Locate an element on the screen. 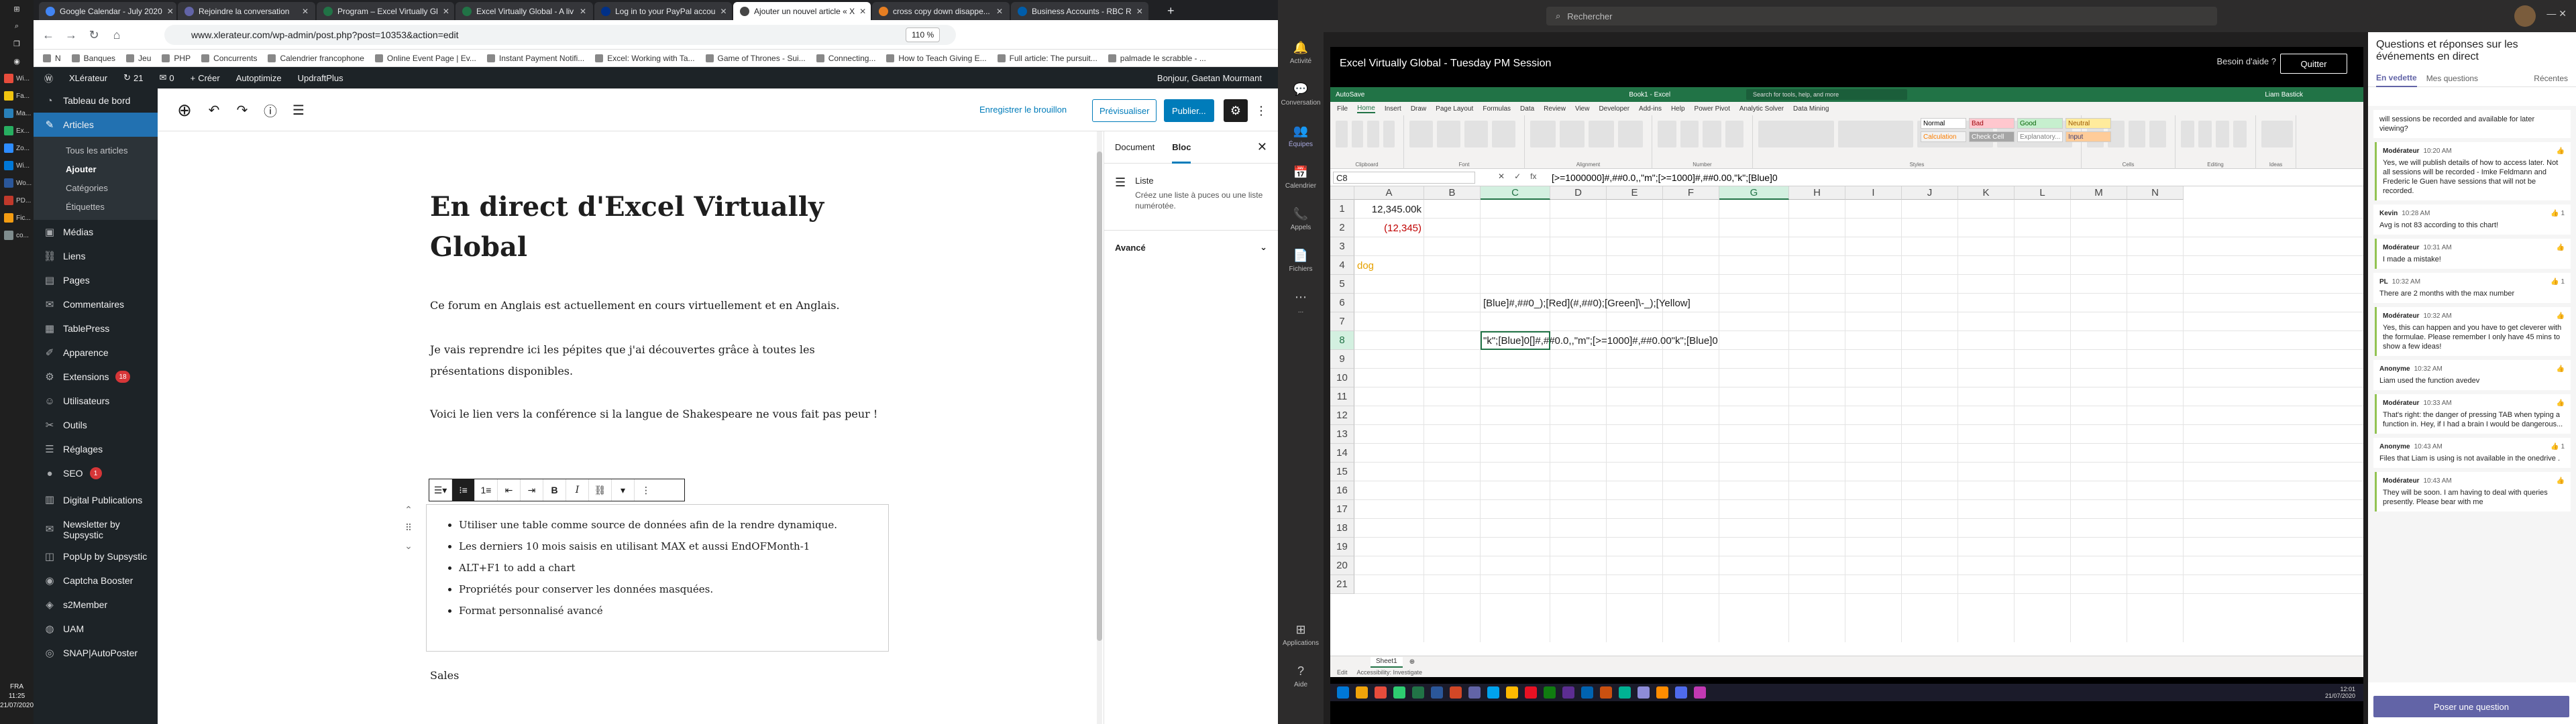  sidebar-item: ⚙ Extensions 18 is located at coordinates (96, 377).